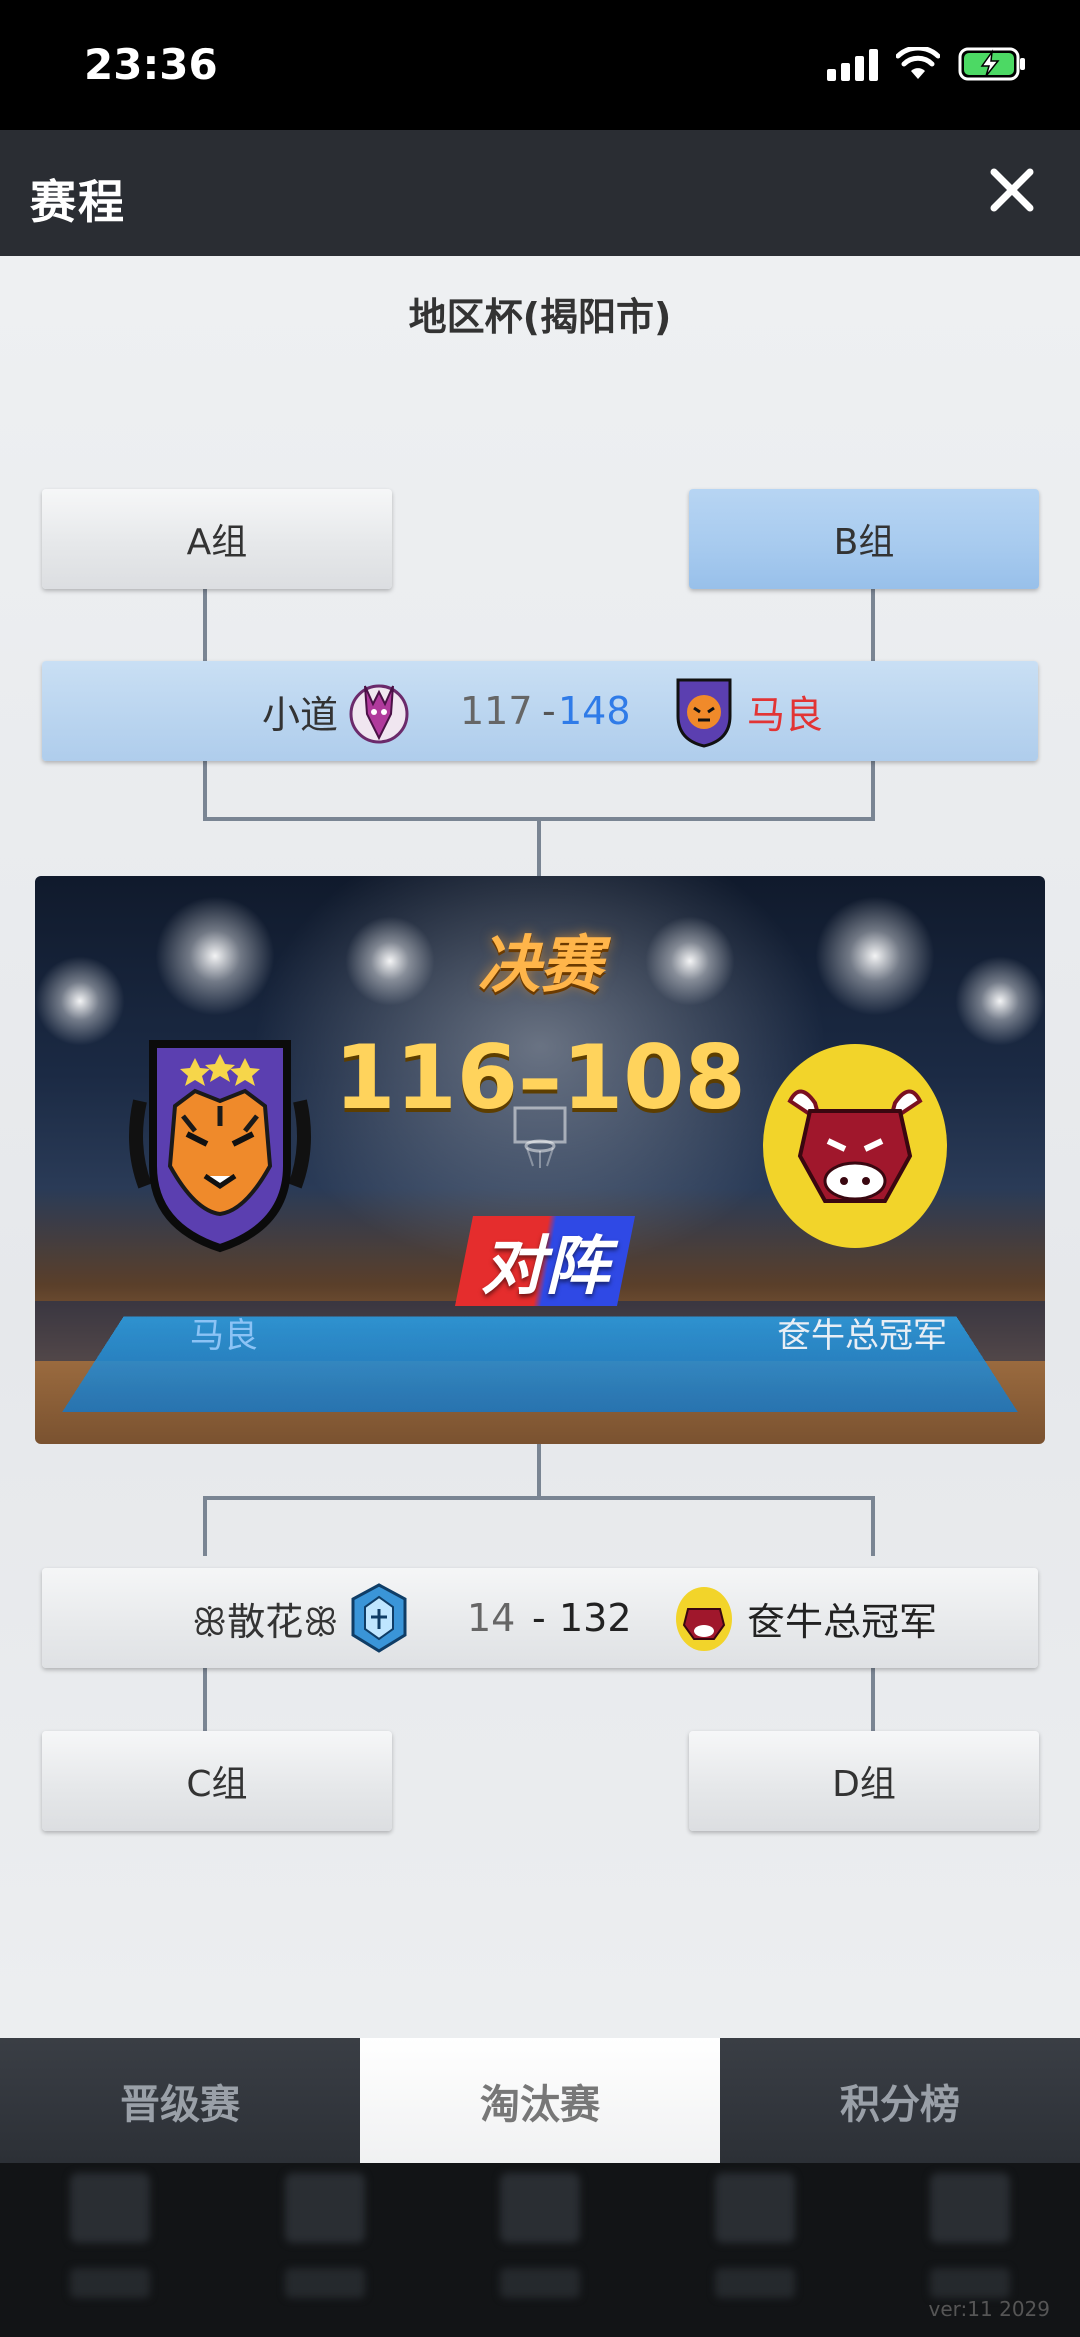  What do you see at coordinates (862, 1336) in the screenshot?
I see `final-team2-name: 奁牛总冠军` at bounding box center [862, 1336].